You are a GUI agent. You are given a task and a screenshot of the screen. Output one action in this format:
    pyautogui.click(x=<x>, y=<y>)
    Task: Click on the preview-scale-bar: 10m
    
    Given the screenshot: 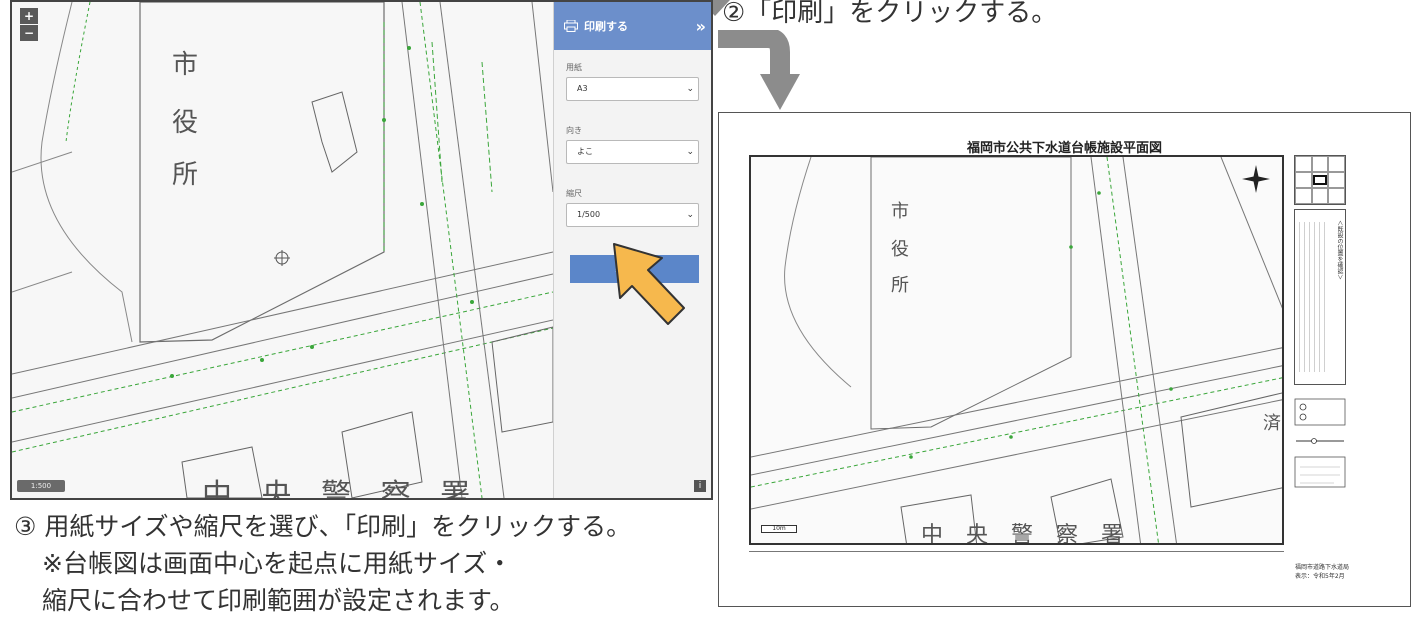 What is the action you would take?
    pyautogui.click(x=779, y=529)
    